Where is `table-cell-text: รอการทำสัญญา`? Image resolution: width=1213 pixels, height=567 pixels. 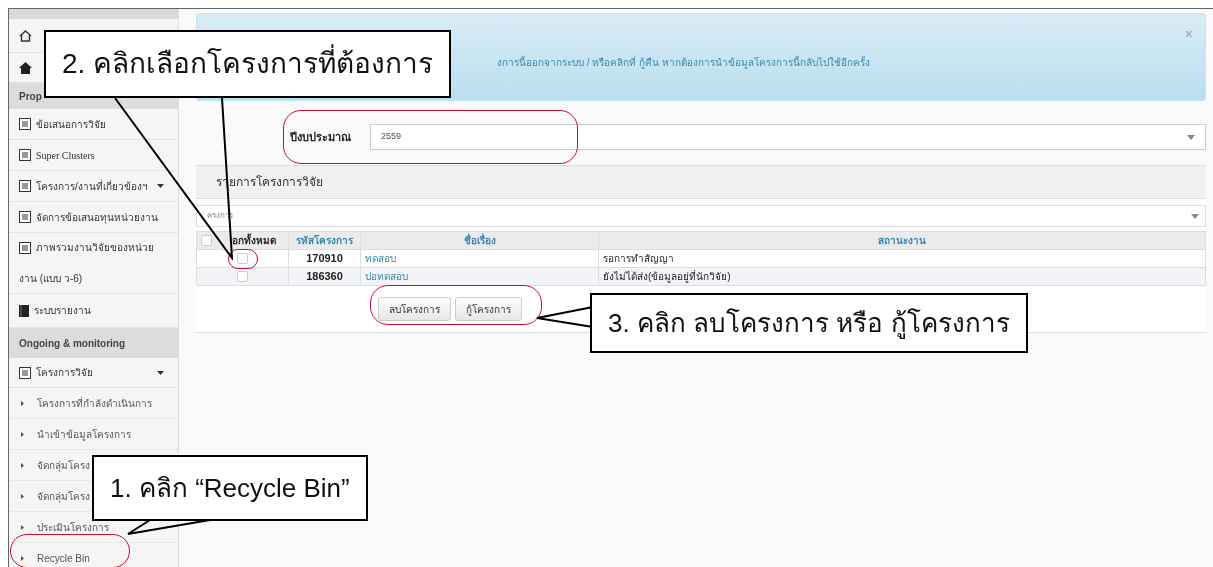
table-cell-text: รอการทำสัญญา is located at coordinates (638, 259).